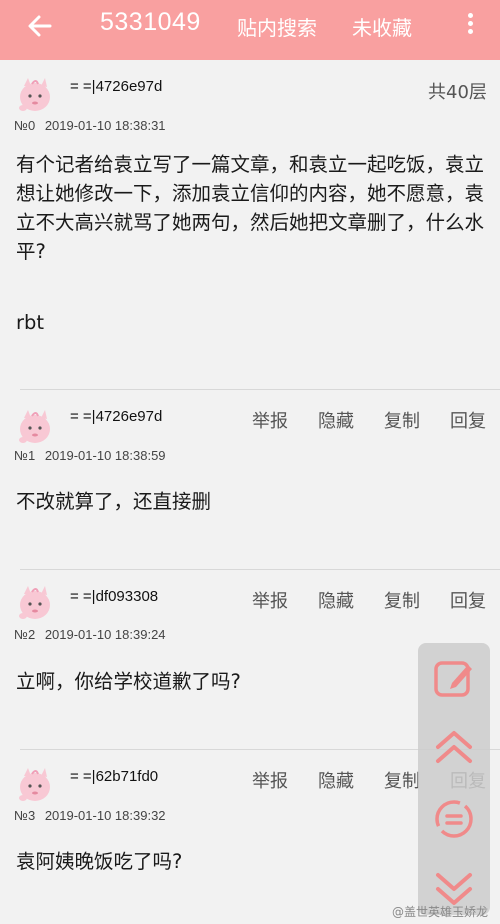 The width and height of the screenshot is (500, 924). What do you see at coordinates (25, 125) in the screenshot?
I see `floor-number: №0` at bounding box center [25, 125].